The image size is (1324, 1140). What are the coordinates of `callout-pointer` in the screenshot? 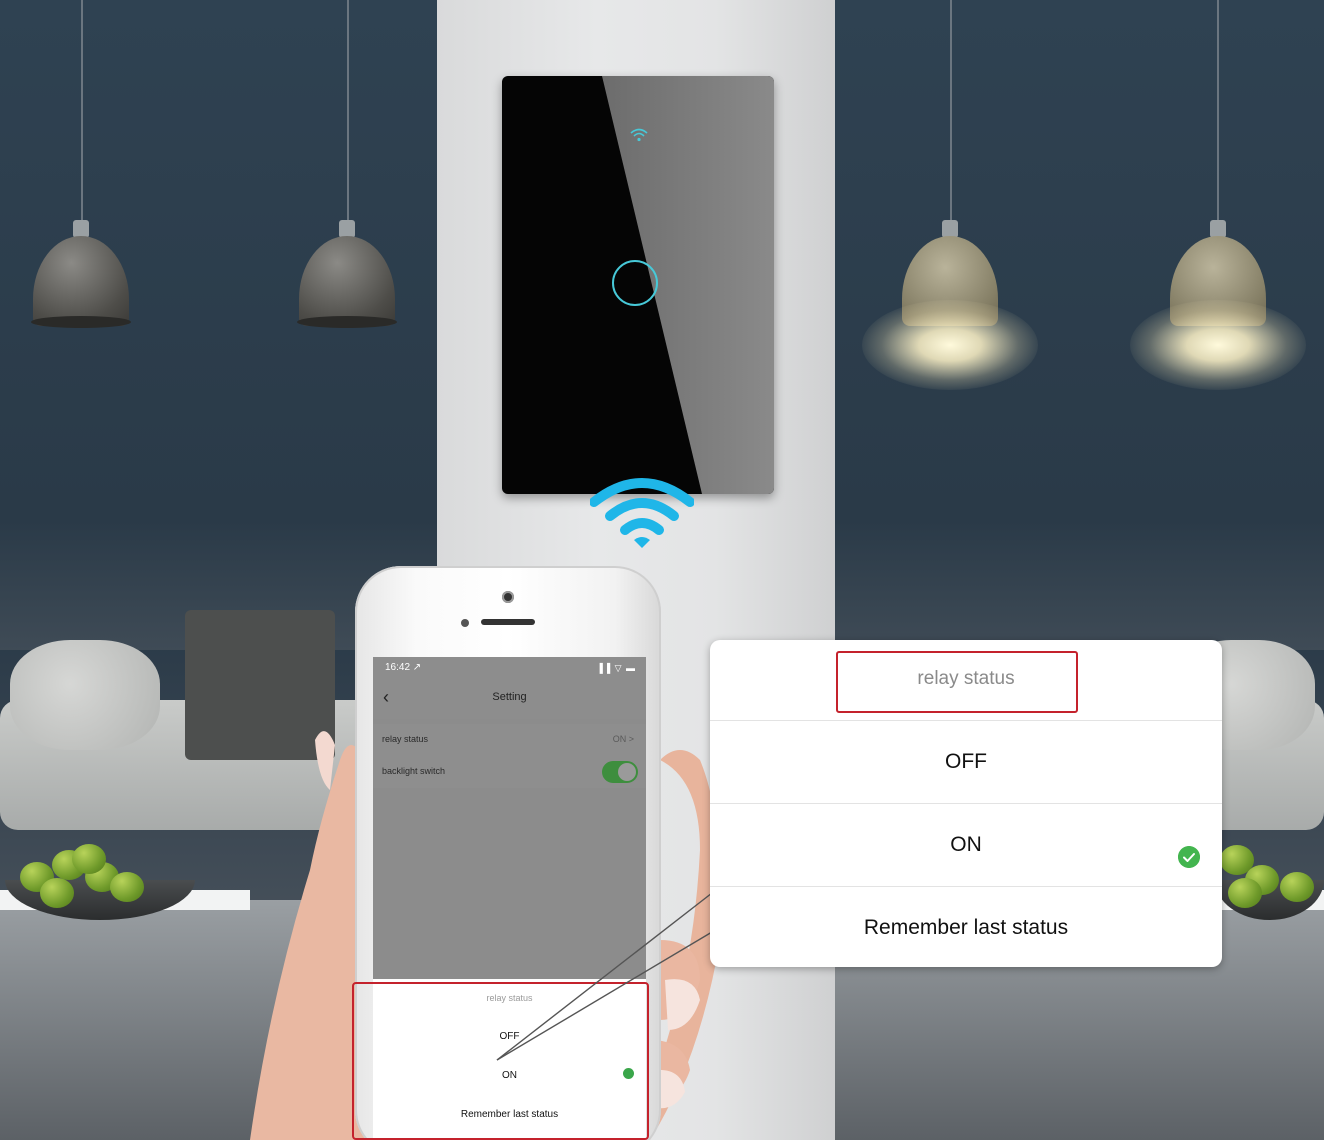 It's located at (604, 976).